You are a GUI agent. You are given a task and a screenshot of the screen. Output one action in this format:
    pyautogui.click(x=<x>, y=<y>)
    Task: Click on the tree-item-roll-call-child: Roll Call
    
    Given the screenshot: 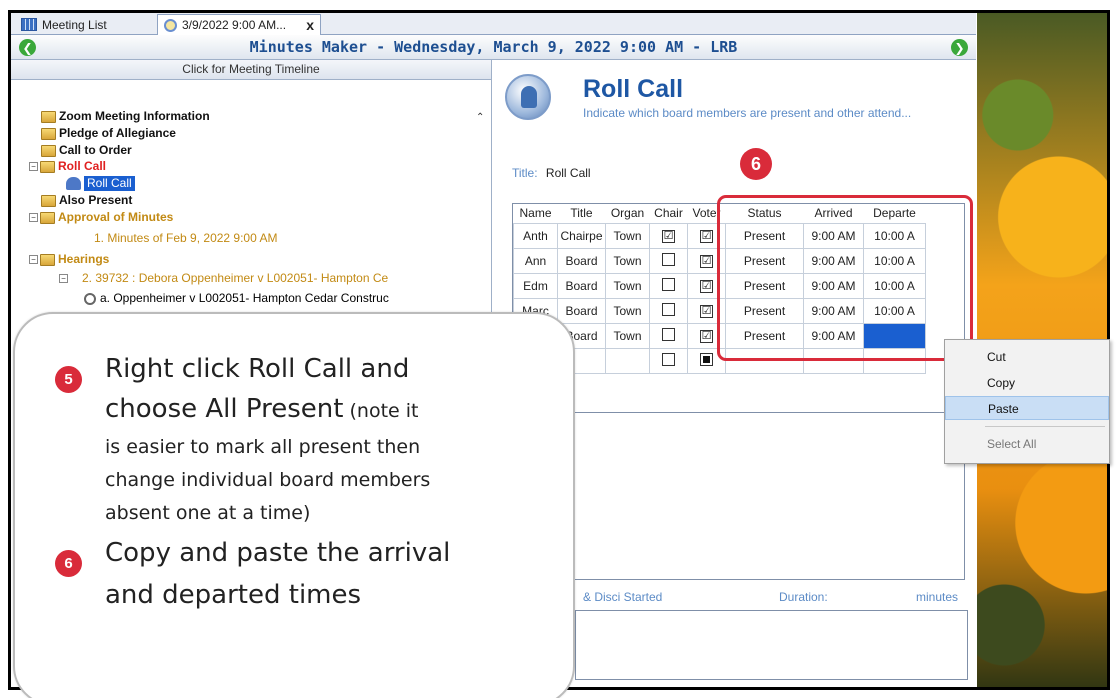 What is the action you would take?
    pyautogui.click(x=100, y=183)
    